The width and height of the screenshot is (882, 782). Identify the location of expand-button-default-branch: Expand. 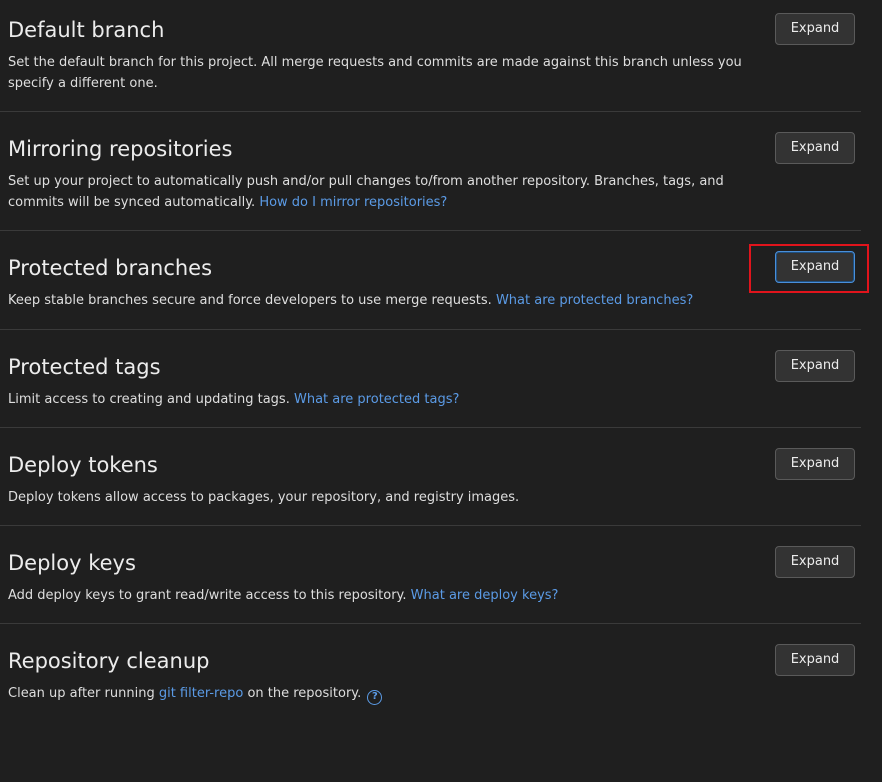
(815, 29).